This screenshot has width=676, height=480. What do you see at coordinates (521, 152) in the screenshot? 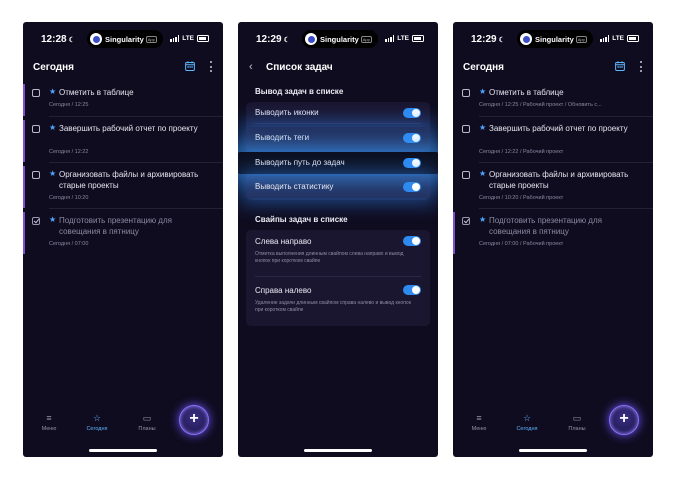
I see `task-meta: Сегодня / 12:22 / Рабочий проект` at bounding box center [521, 152].